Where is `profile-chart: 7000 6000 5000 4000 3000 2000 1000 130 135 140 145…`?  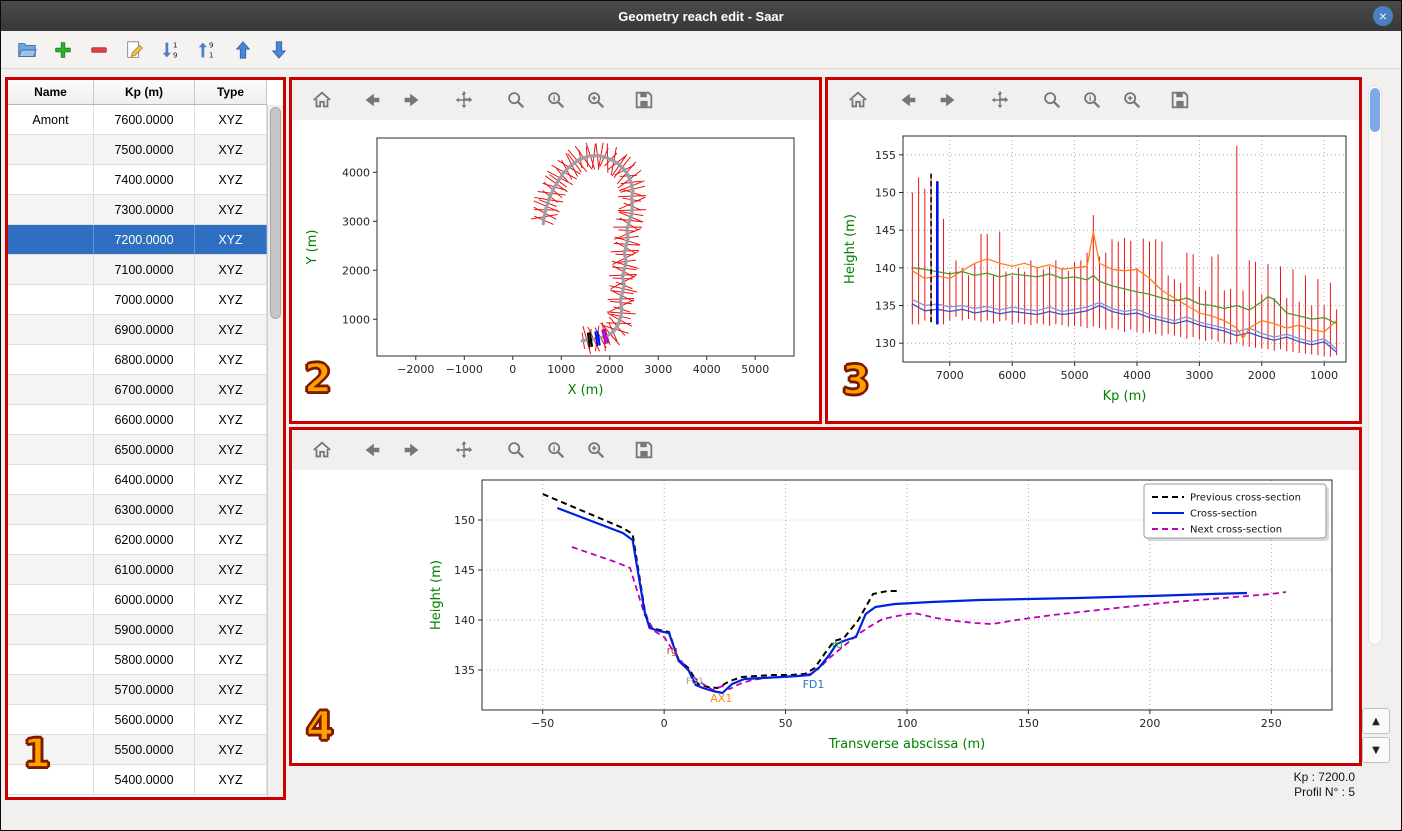 profile-chart: 7000 6000 5000 4000 3000 2000 1000 130 135 140 145… is located at coordinates (1093, 270).